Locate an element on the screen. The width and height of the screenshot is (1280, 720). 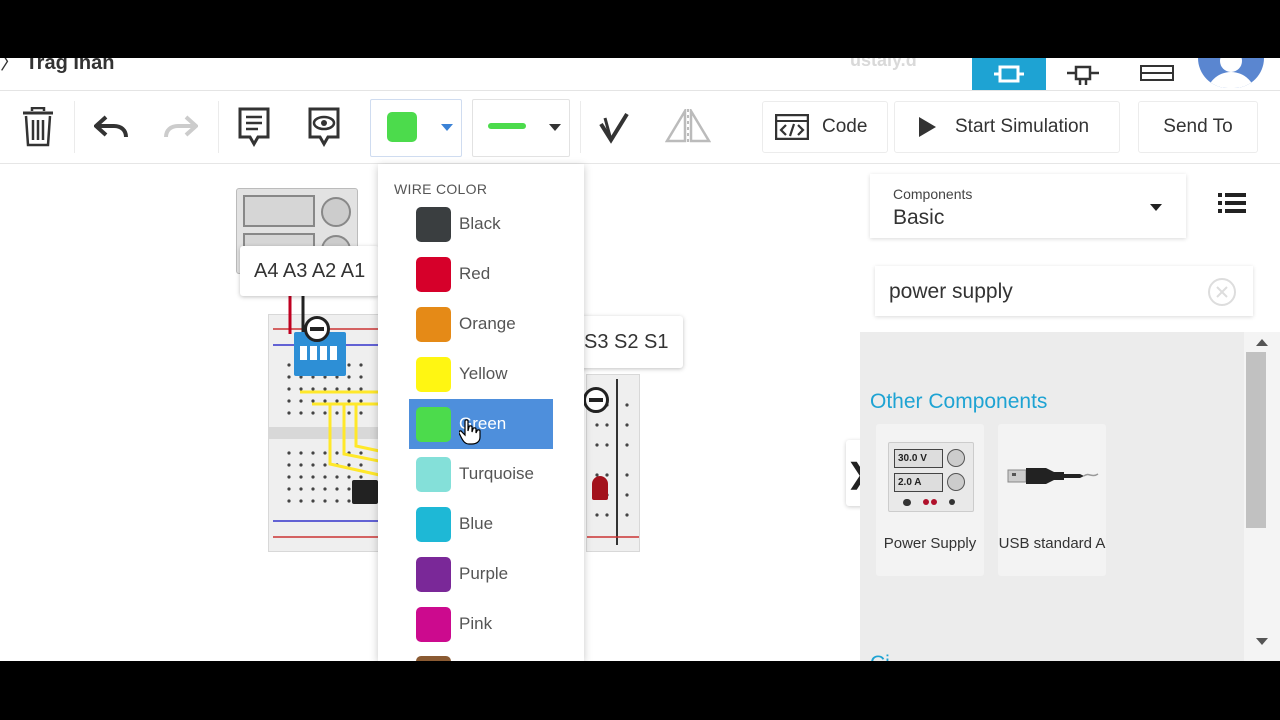
undo-icon is located at coordinates (111, 126).